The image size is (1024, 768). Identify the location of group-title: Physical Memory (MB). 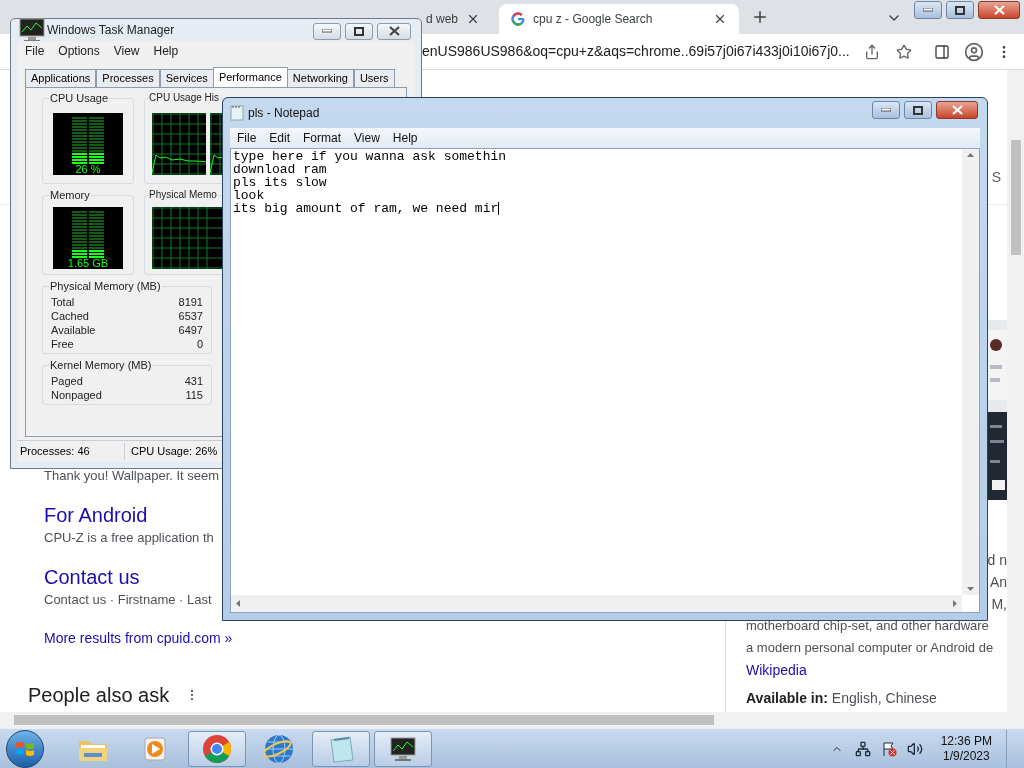
(105, 286).